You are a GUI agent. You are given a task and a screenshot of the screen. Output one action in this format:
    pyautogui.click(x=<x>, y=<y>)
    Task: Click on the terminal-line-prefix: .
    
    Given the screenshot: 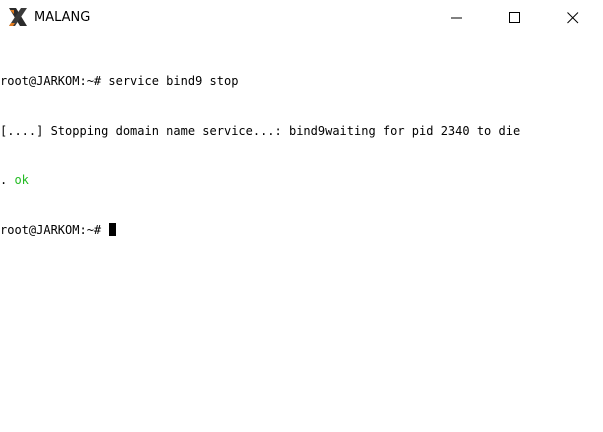 What is the action you would take?
    pyautogui.click(x=7, y=180)
    